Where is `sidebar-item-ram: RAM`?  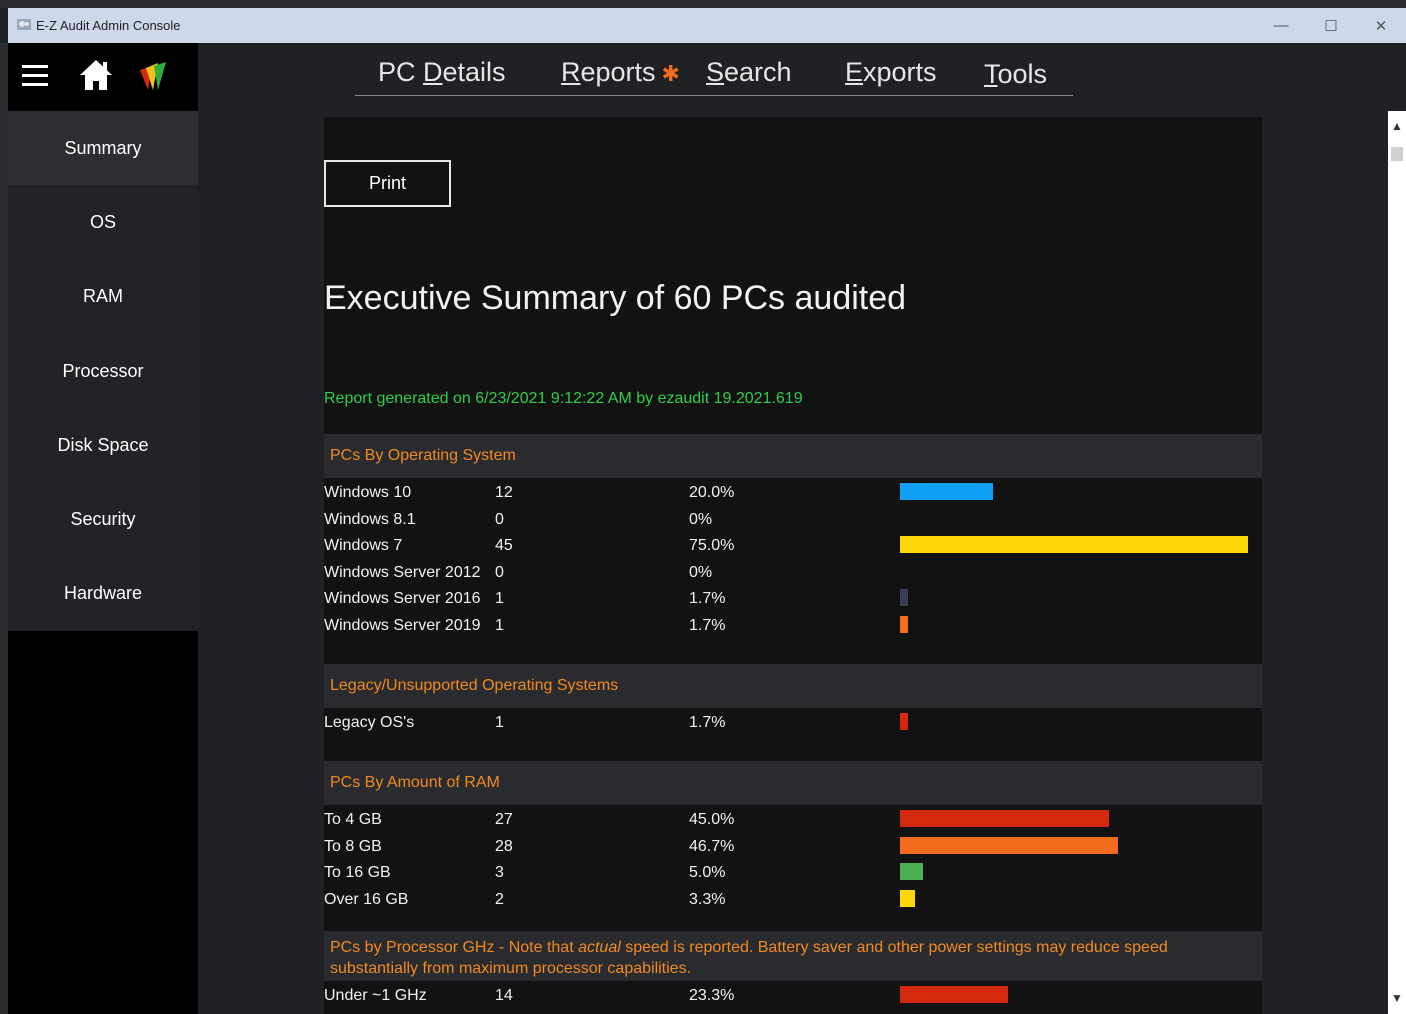
sidebar-item-ram: RAM is located at coordinates (103, 297).